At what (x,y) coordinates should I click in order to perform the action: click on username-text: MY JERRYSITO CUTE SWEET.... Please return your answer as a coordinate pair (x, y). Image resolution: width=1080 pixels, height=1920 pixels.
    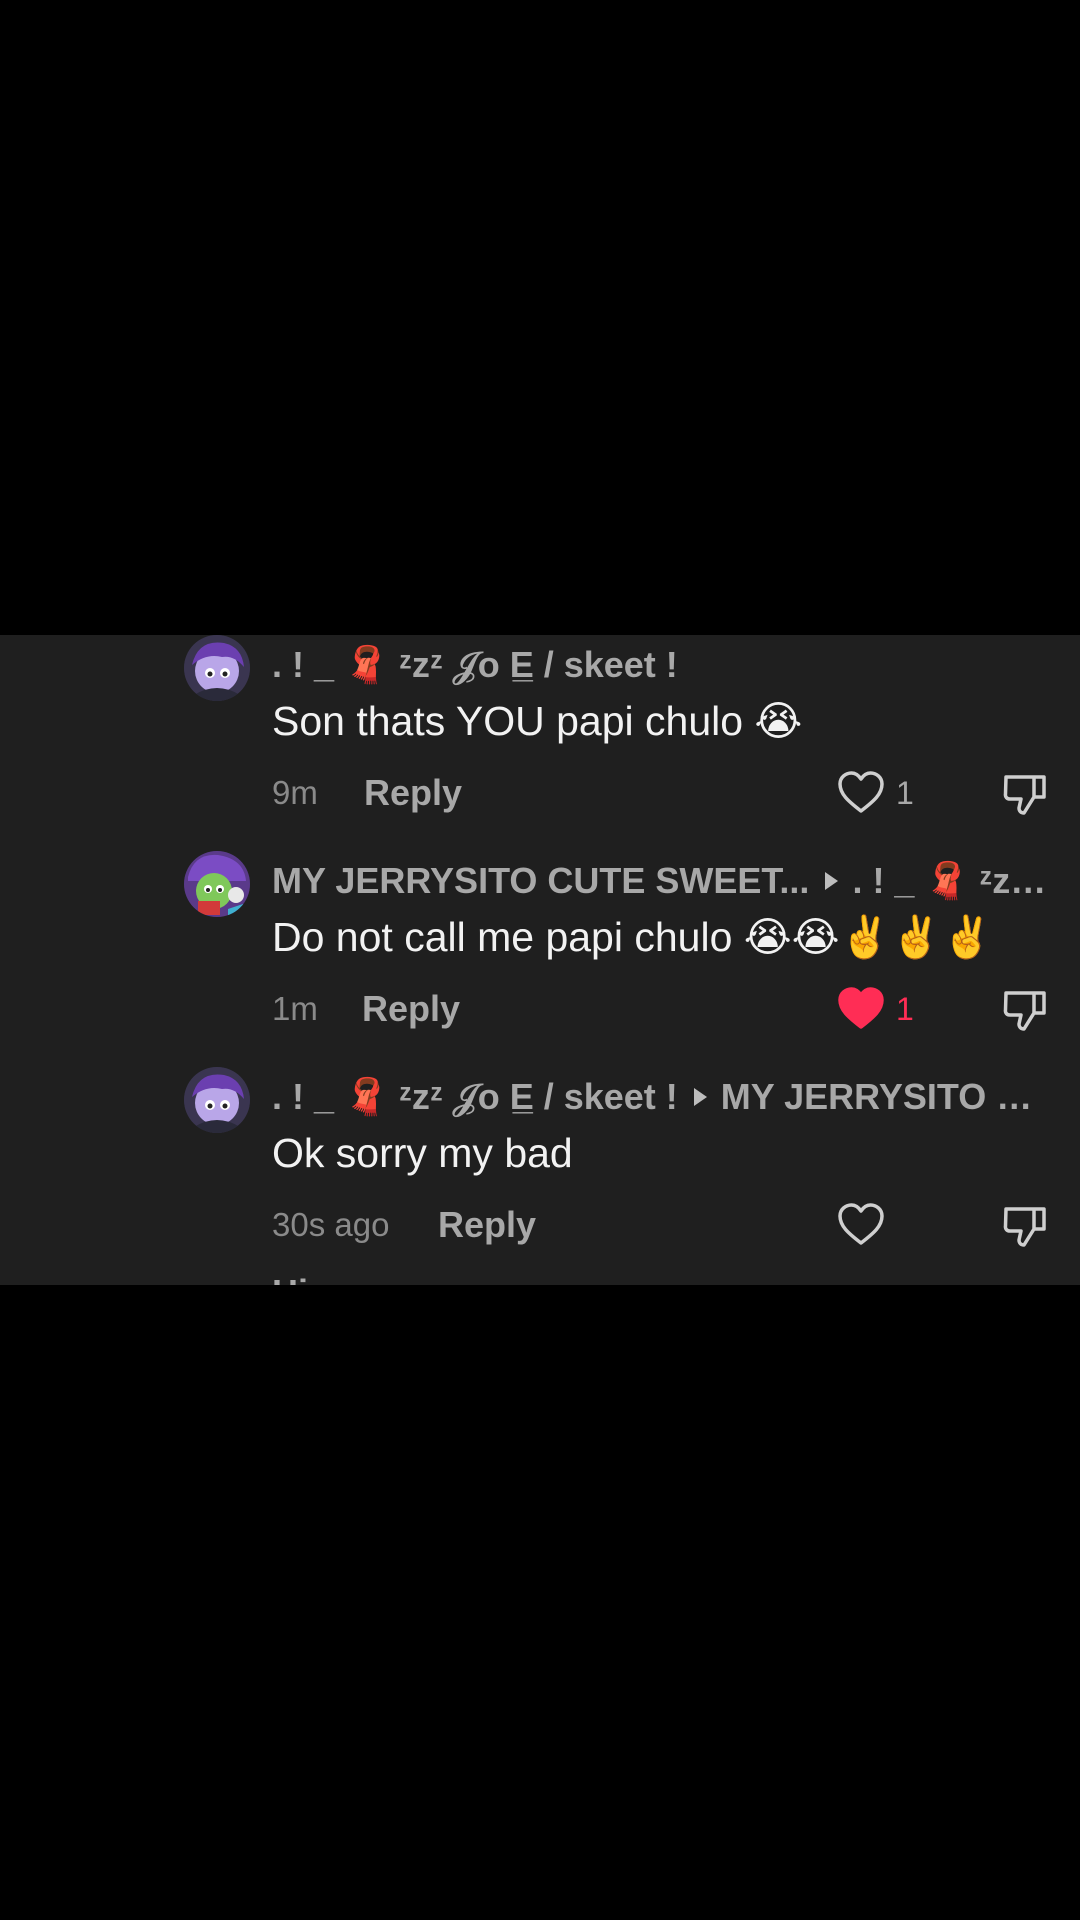
    Looking at the image, I should click on (541, 880).